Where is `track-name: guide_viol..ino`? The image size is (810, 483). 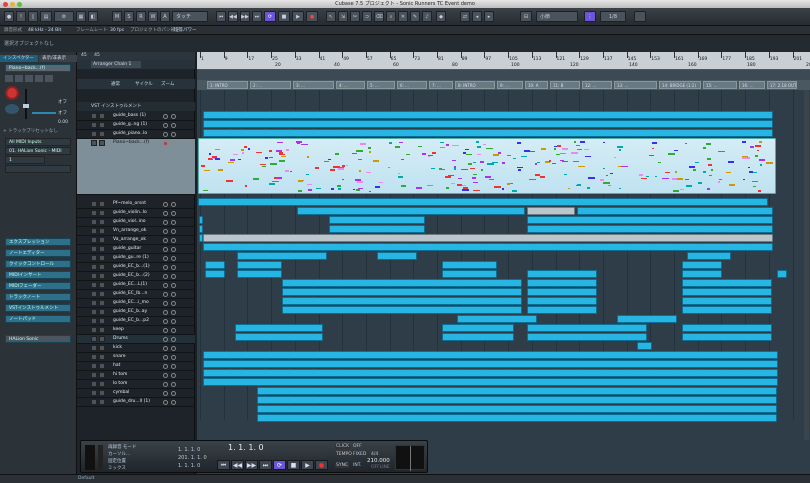
track-name: guide_viol..ino is located at coordinates (137, 222).